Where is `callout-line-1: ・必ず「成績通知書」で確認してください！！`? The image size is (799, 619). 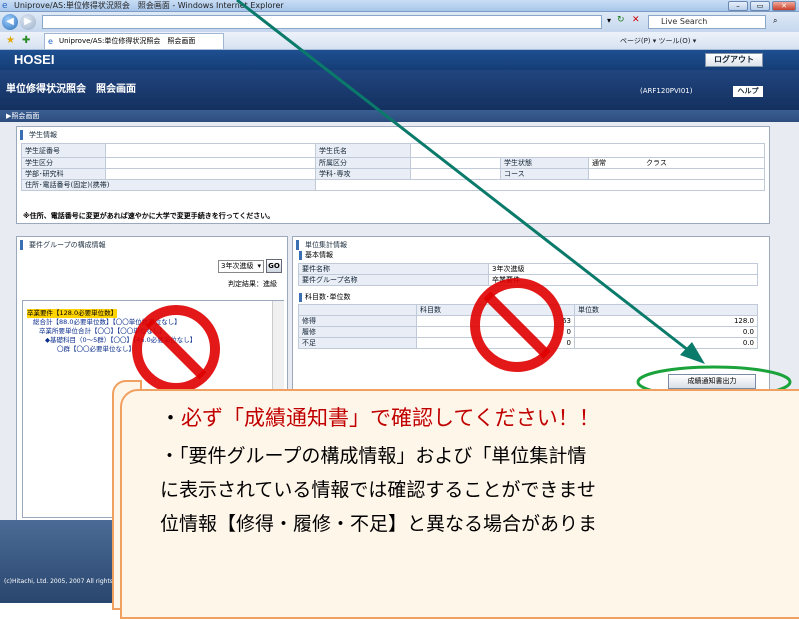
callout-line-1: ・必ず「成績通知書」で確認してください！！ is located at coordinates (380, 418).